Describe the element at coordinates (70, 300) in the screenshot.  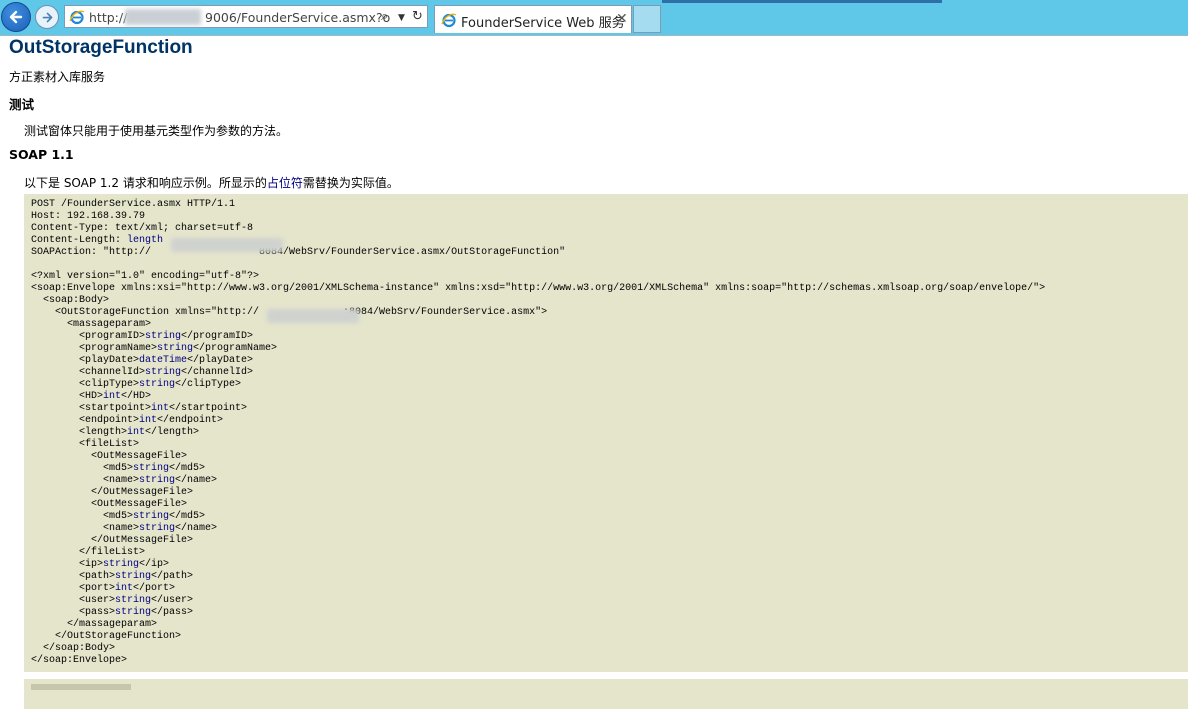
I see `code-line: <soap:Body>` at that location.